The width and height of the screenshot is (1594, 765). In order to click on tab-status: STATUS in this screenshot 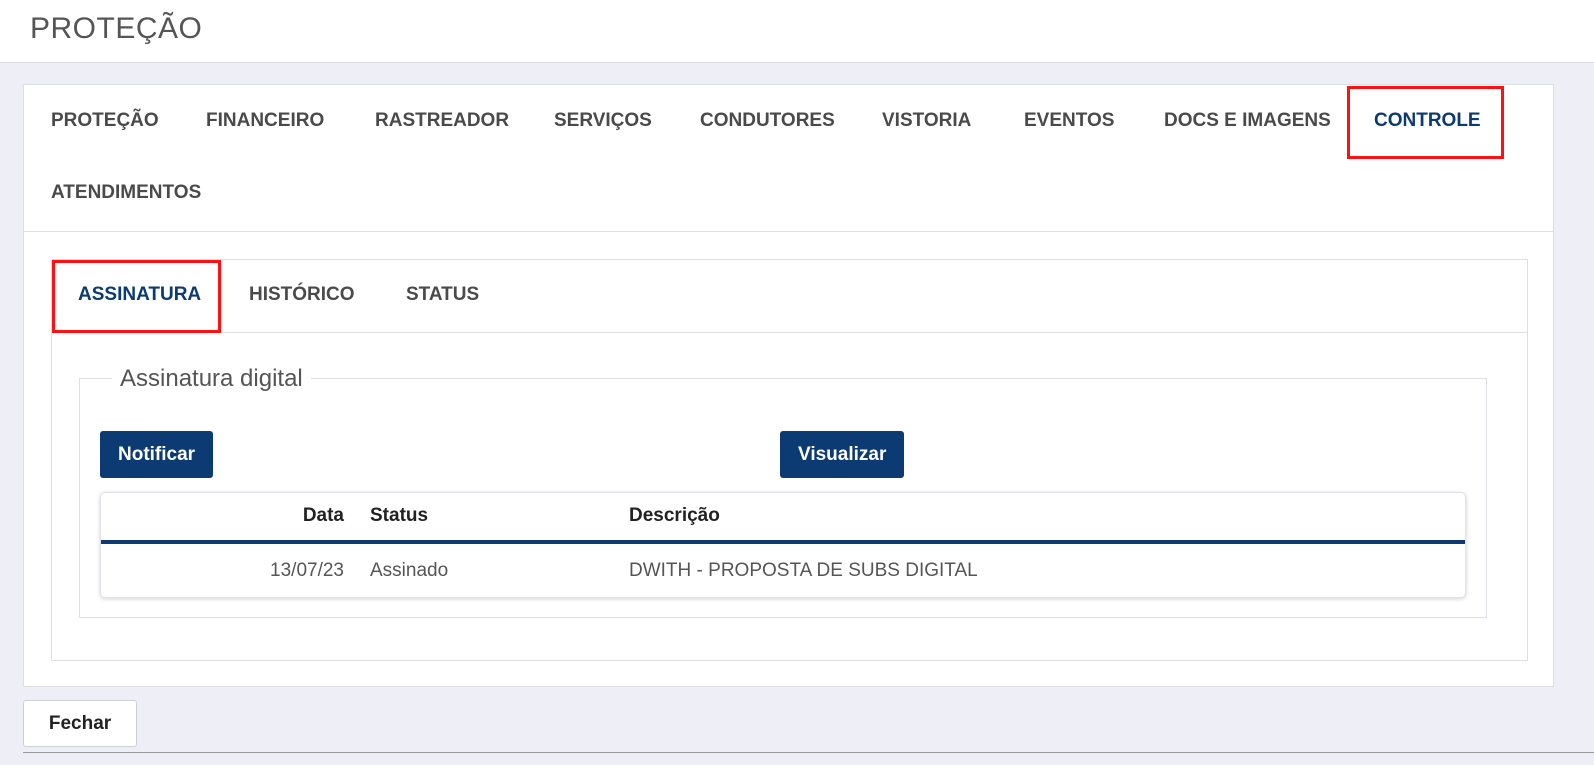, I will do `click(442, 295)`.